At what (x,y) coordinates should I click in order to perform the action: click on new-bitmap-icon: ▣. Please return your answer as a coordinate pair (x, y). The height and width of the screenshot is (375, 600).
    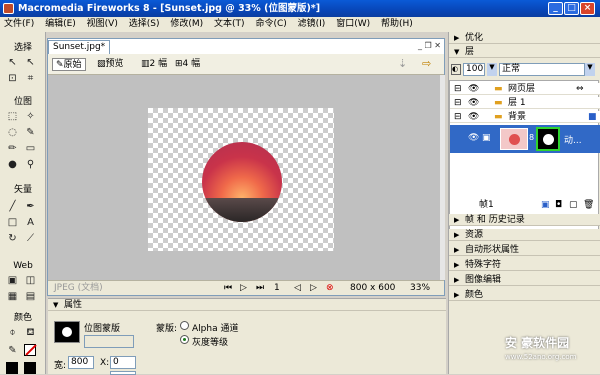
    Looking at the image, I should click on (545, 205).